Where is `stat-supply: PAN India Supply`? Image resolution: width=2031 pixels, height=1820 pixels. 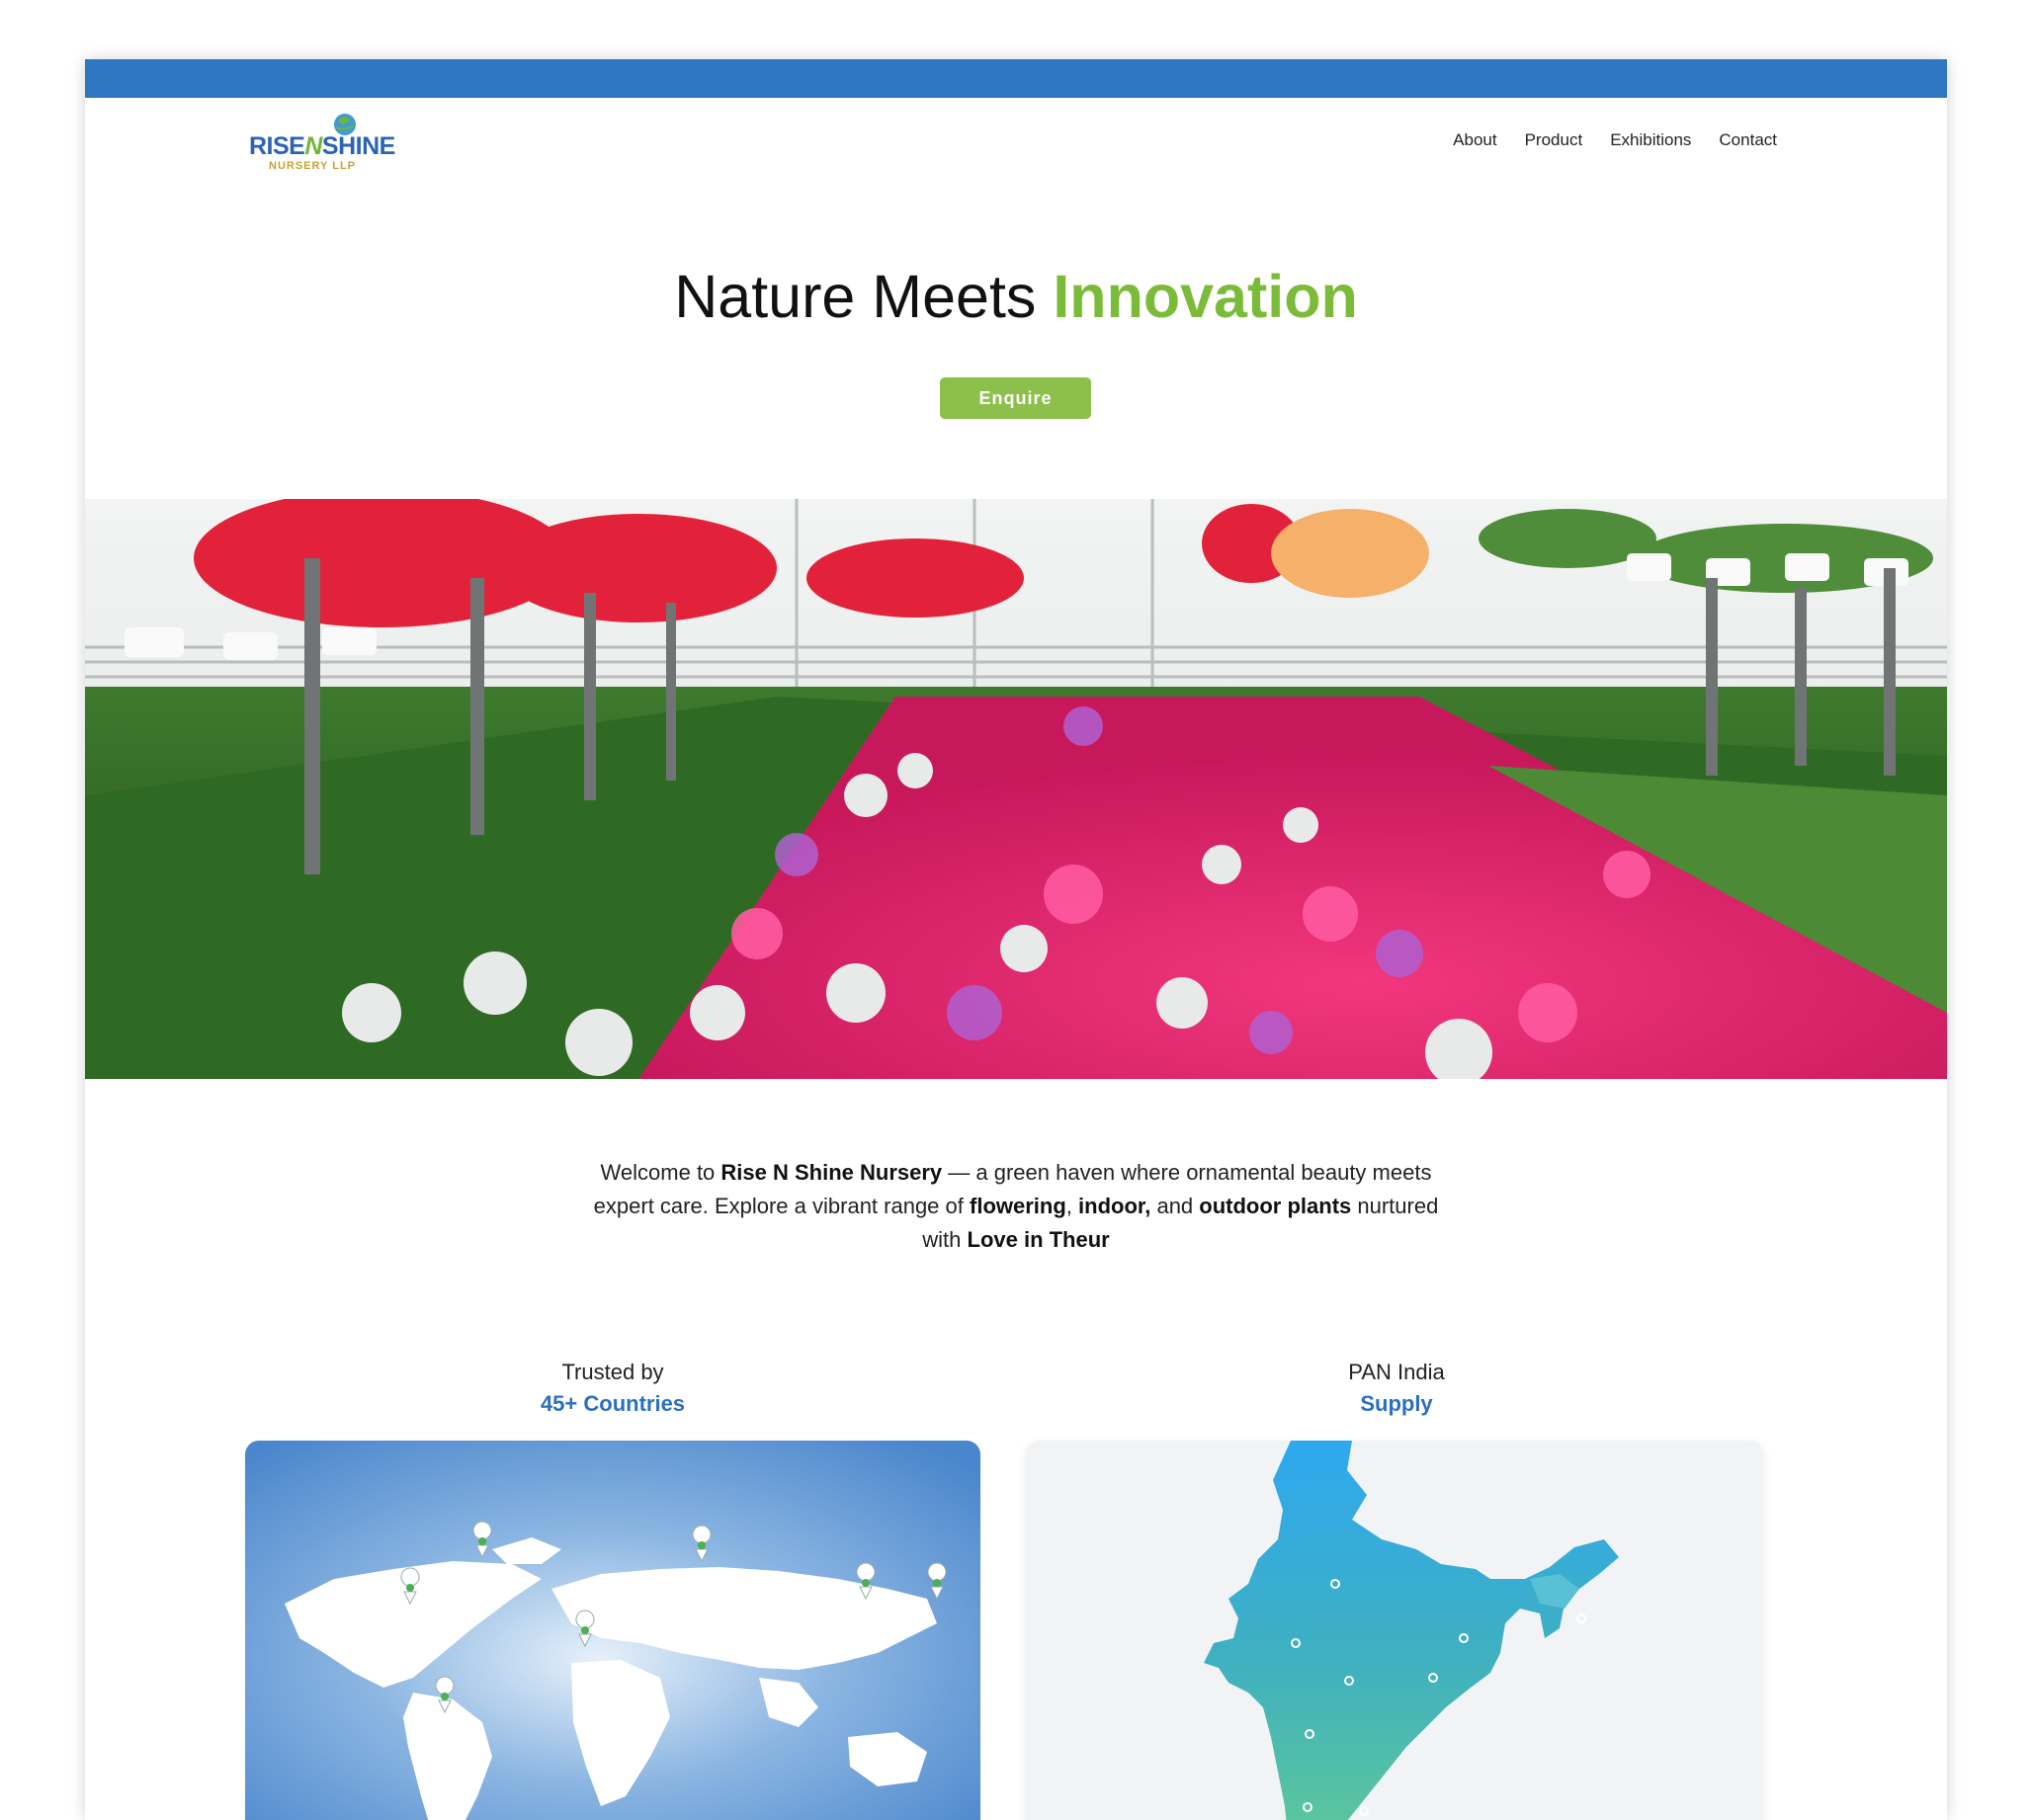 stat-supply: PAN India Supply is located at coordinates (1396, 1388).